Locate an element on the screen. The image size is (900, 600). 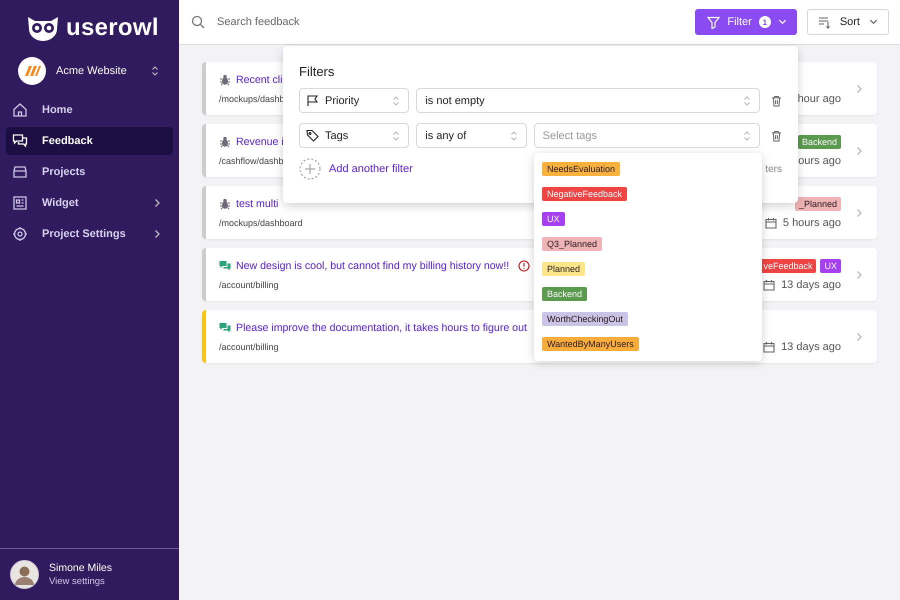
tag: _Planned is located at coordinates (817, 203).